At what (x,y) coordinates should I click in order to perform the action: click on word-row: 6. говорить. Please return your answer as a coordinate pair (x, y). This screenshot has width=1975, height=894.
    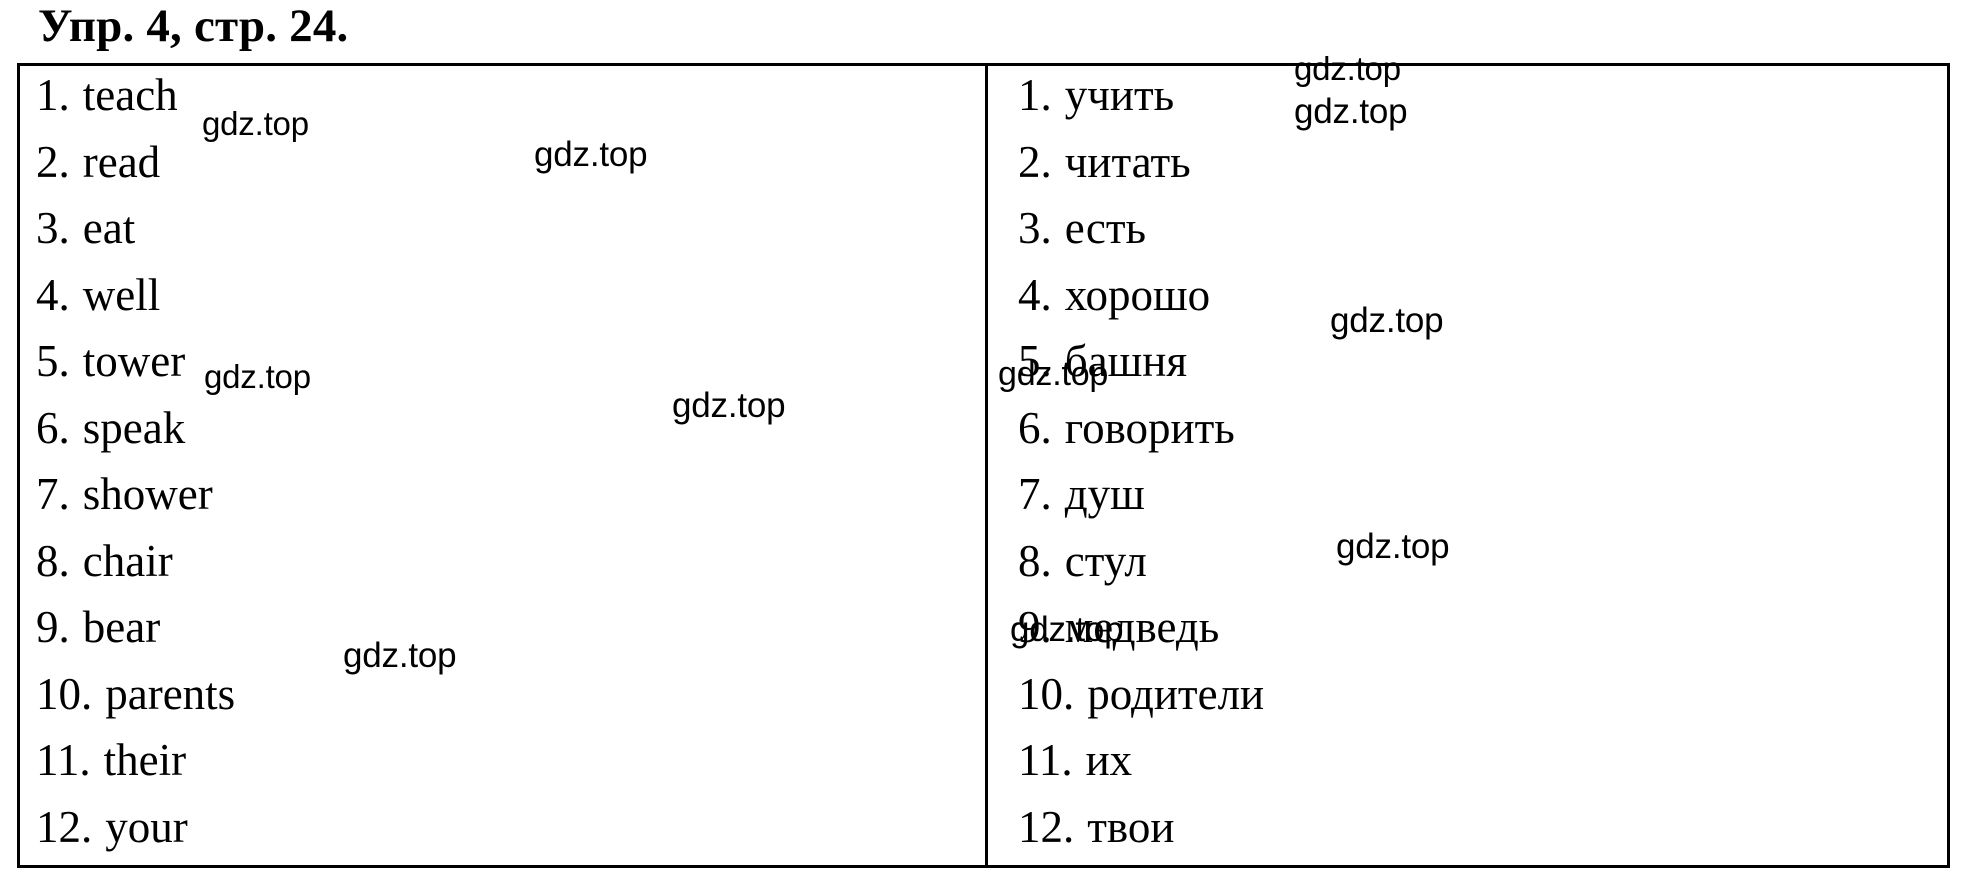
    Looking at the image, I should click on (1141, 428).